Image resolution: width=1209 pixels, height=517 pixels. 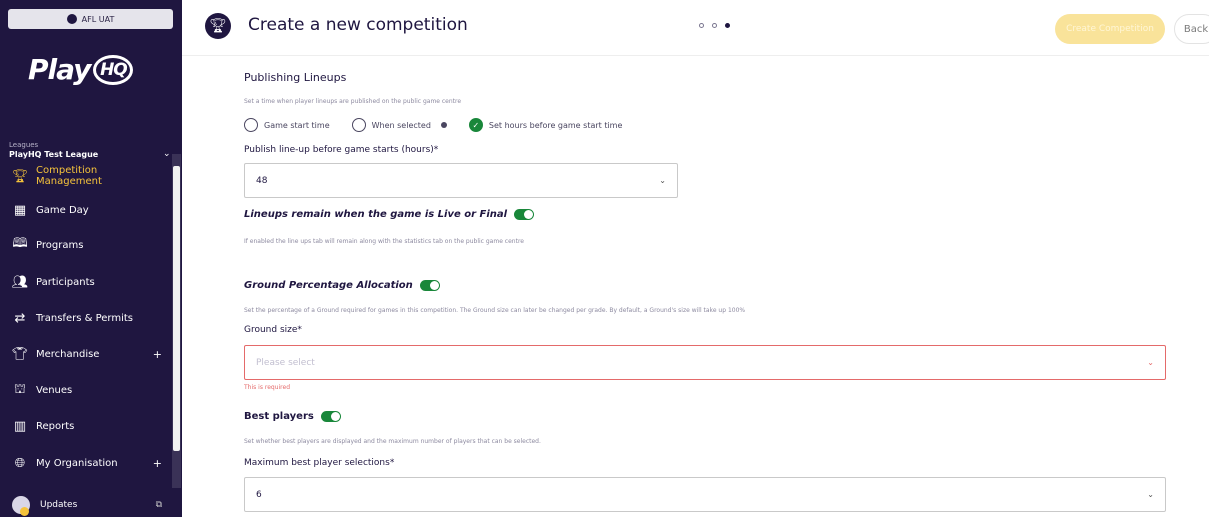 What do you see at coordinates (55, 426) in the screenshot?
I see `sidebar-item-label: Reports` at bounding box center [55, 426].